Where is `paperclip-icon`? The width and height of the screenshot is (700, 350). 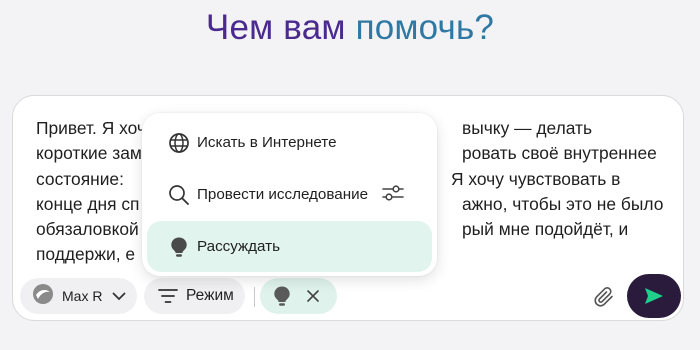 paperclip-icon is located at coordinates (604, 297).